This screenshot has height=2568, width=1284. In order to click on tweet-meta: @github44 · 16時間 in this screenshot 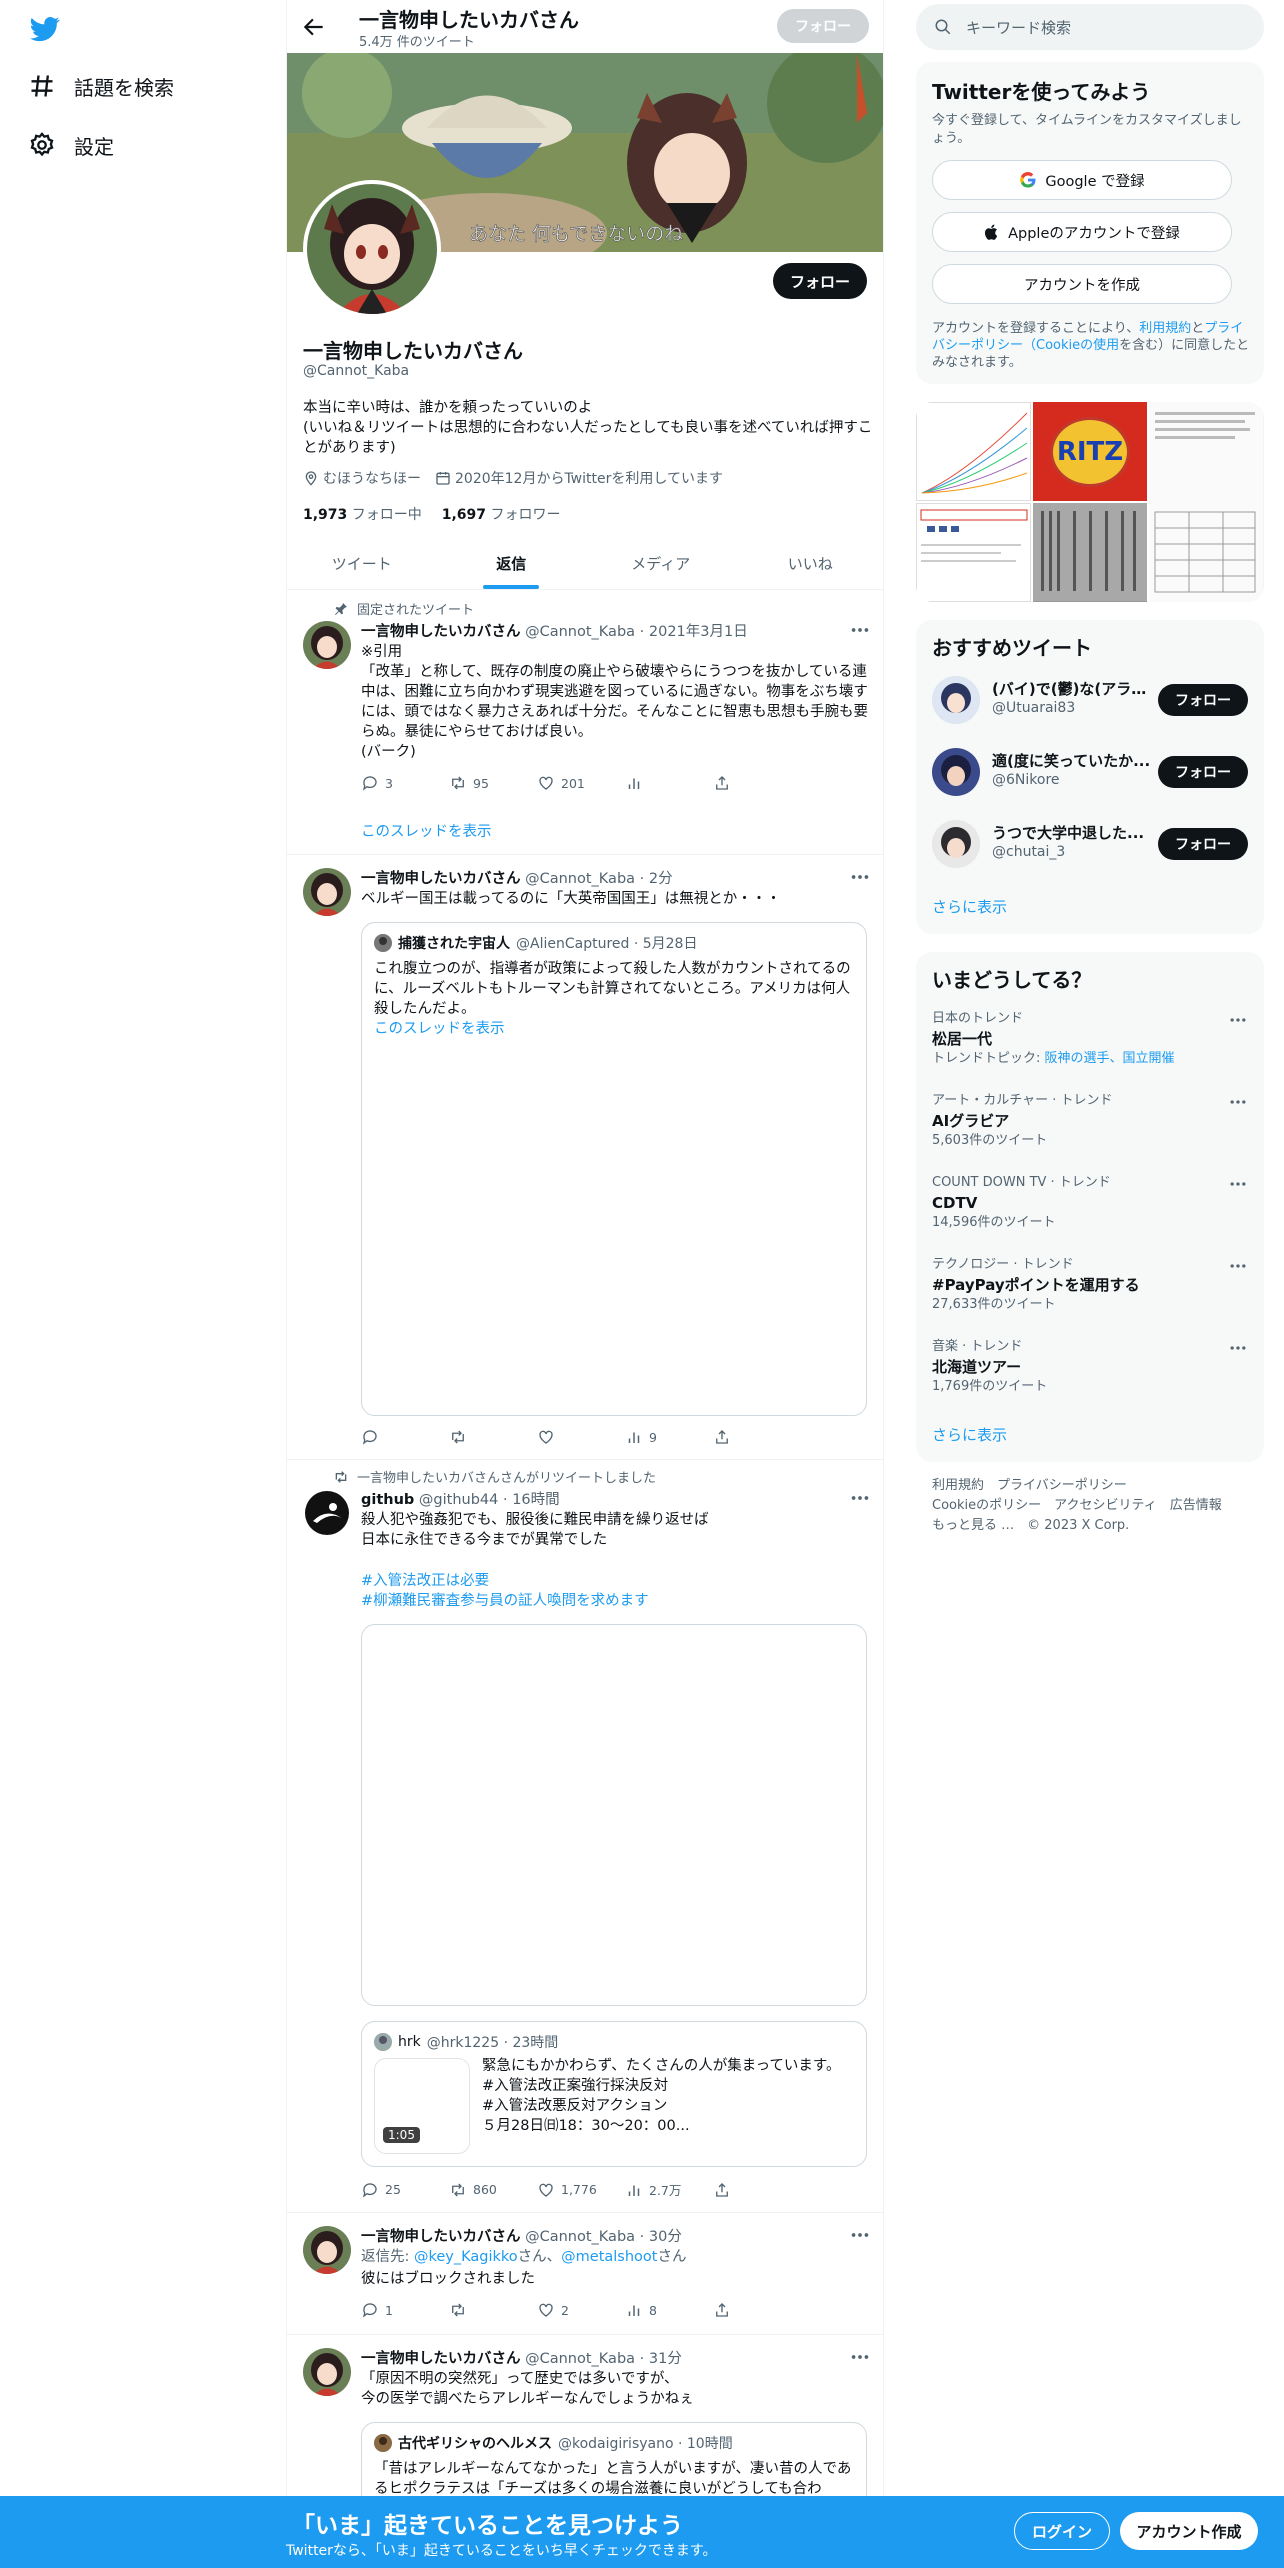, I will do `click(489, 1500)`.